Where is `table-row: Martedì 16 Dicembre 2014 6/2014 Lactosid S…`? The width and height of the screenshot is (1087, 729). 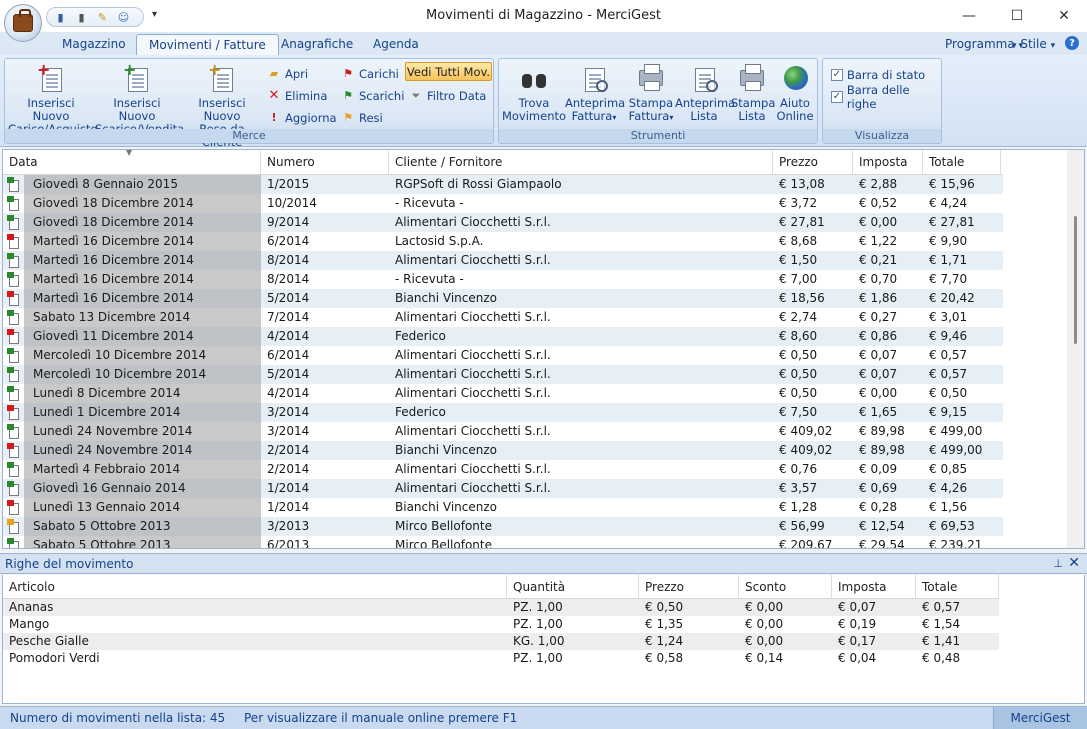
table-row: Martedì 16 Dicembre 2014 6/2014 Lactosid S… is located at coordinates (503, 241).